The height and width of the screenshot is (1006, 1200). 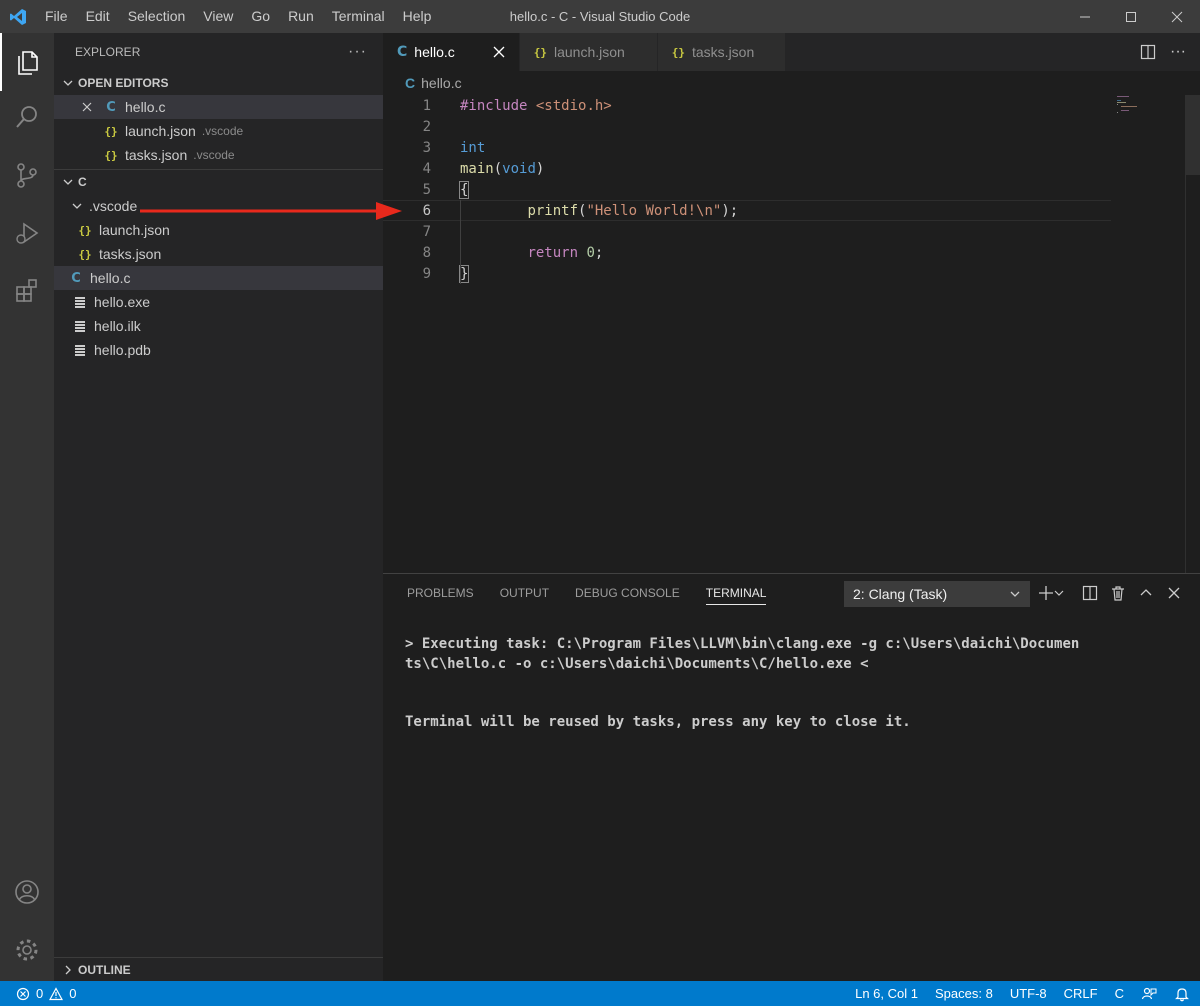 I want to click on open-editor-item-tasks-json: {} tasks.json .vscode, so click(x=218, y=155).